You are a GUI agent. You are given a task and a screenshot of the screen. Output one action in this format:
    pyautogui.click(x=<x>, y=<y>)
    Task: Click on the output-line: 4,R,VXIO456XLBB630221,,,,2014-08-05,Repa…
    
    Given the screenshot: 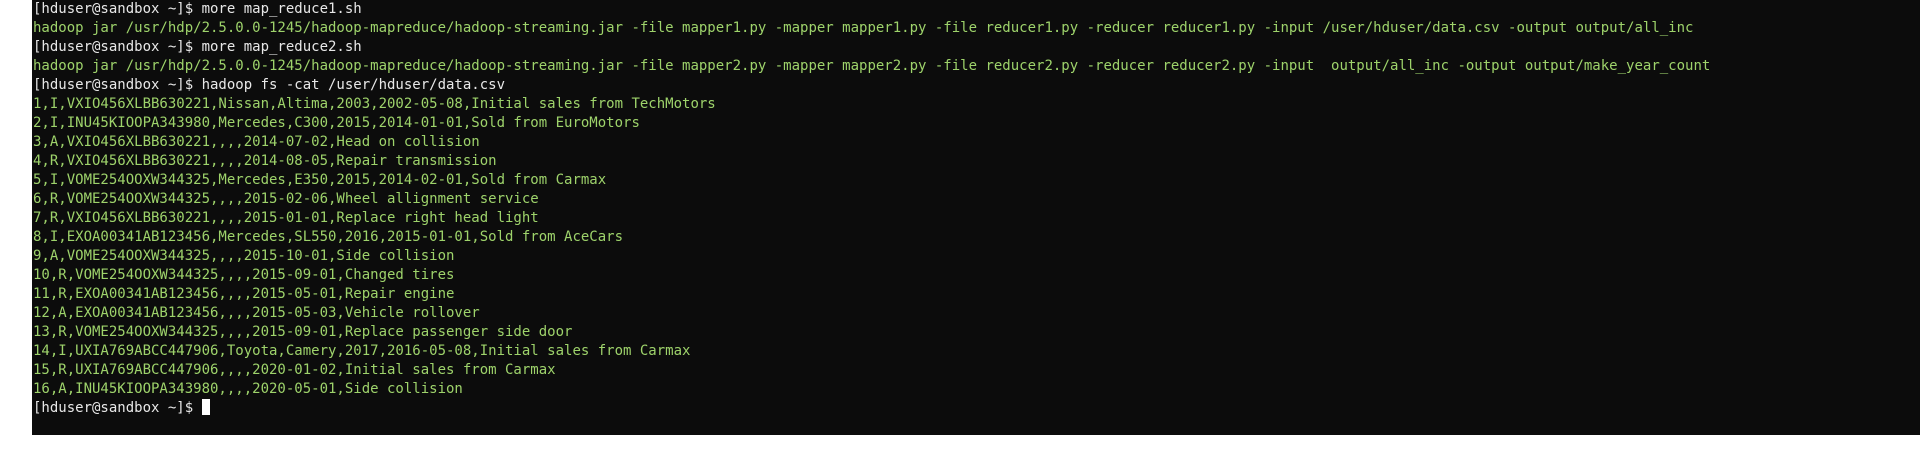 What is the action you would take?
    pyautogui.click(x=871, y=161)
    